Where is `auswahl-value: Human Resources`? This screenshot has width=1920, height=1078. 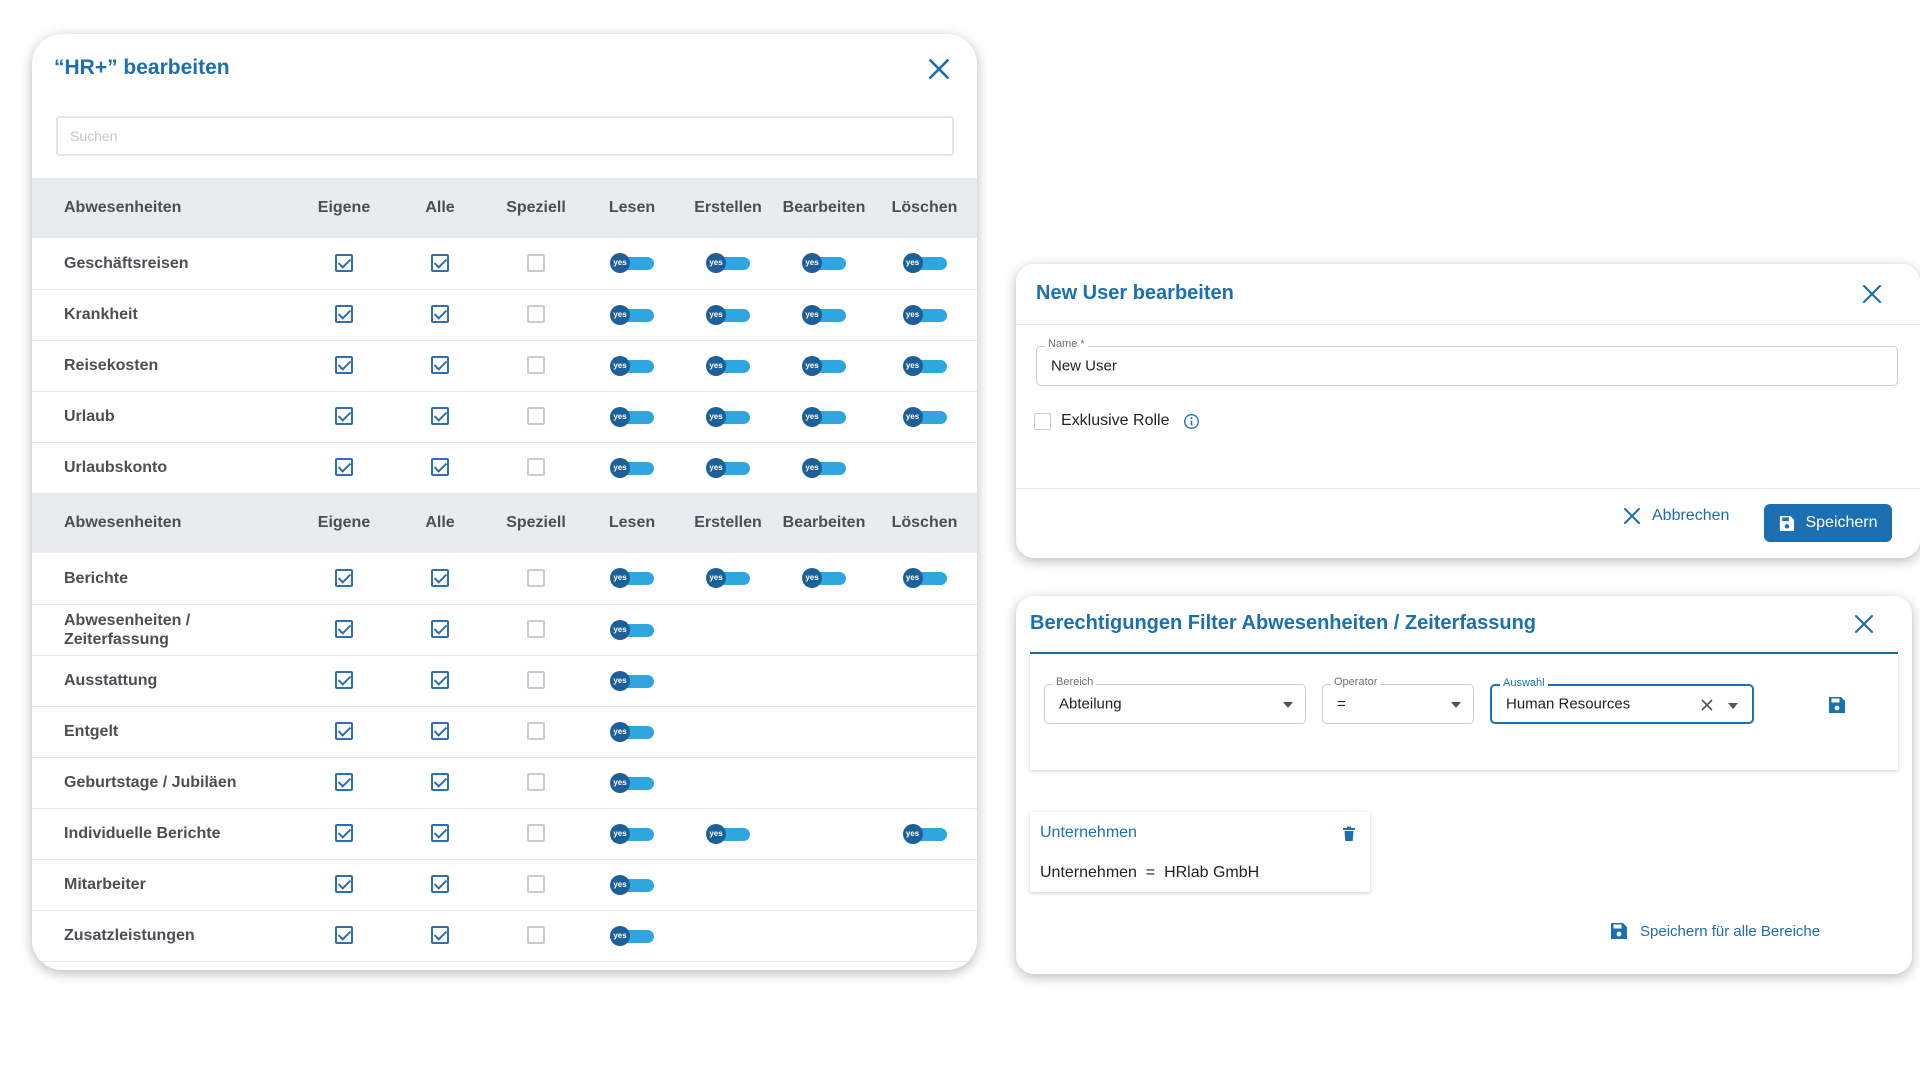 auswahl-value: Human Resources is located at coordinates (1568, 704).